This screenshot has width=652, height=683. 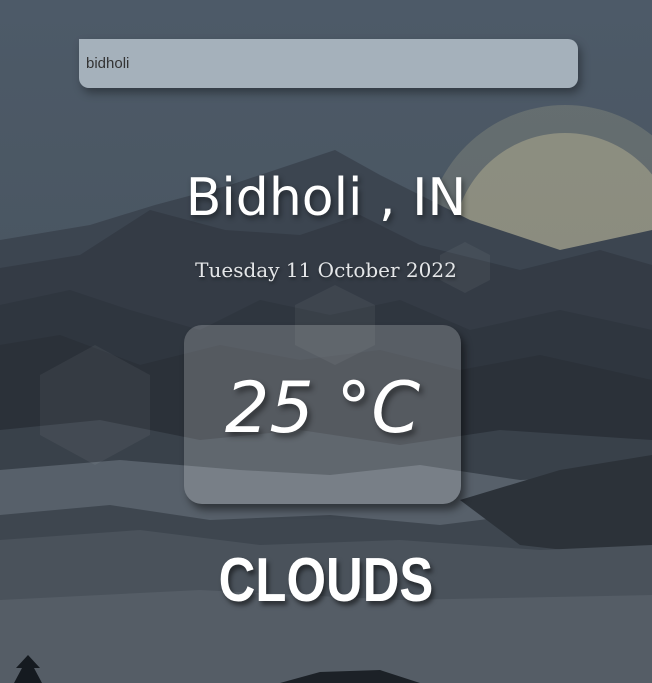 What do you see at coordinates (326, 270) in the screenshot?
I see `current-date: Tuesday 11 October 2022` at bounding box center [326, 270].